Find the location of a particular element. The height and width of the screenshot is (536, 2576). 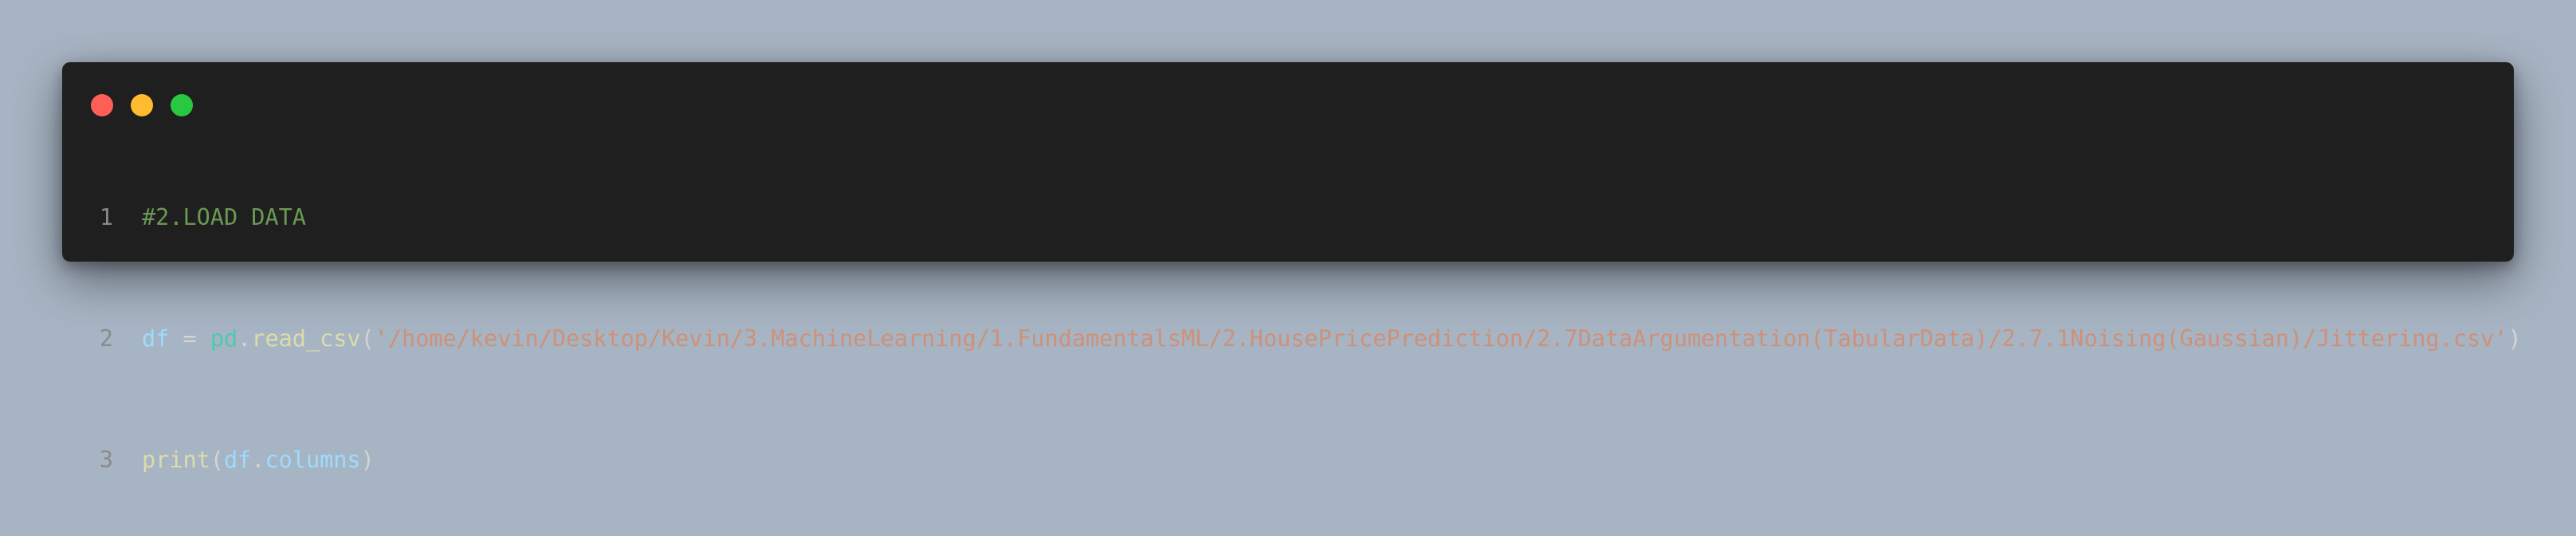

line-number: 3 is located at coordinates (106, 460).